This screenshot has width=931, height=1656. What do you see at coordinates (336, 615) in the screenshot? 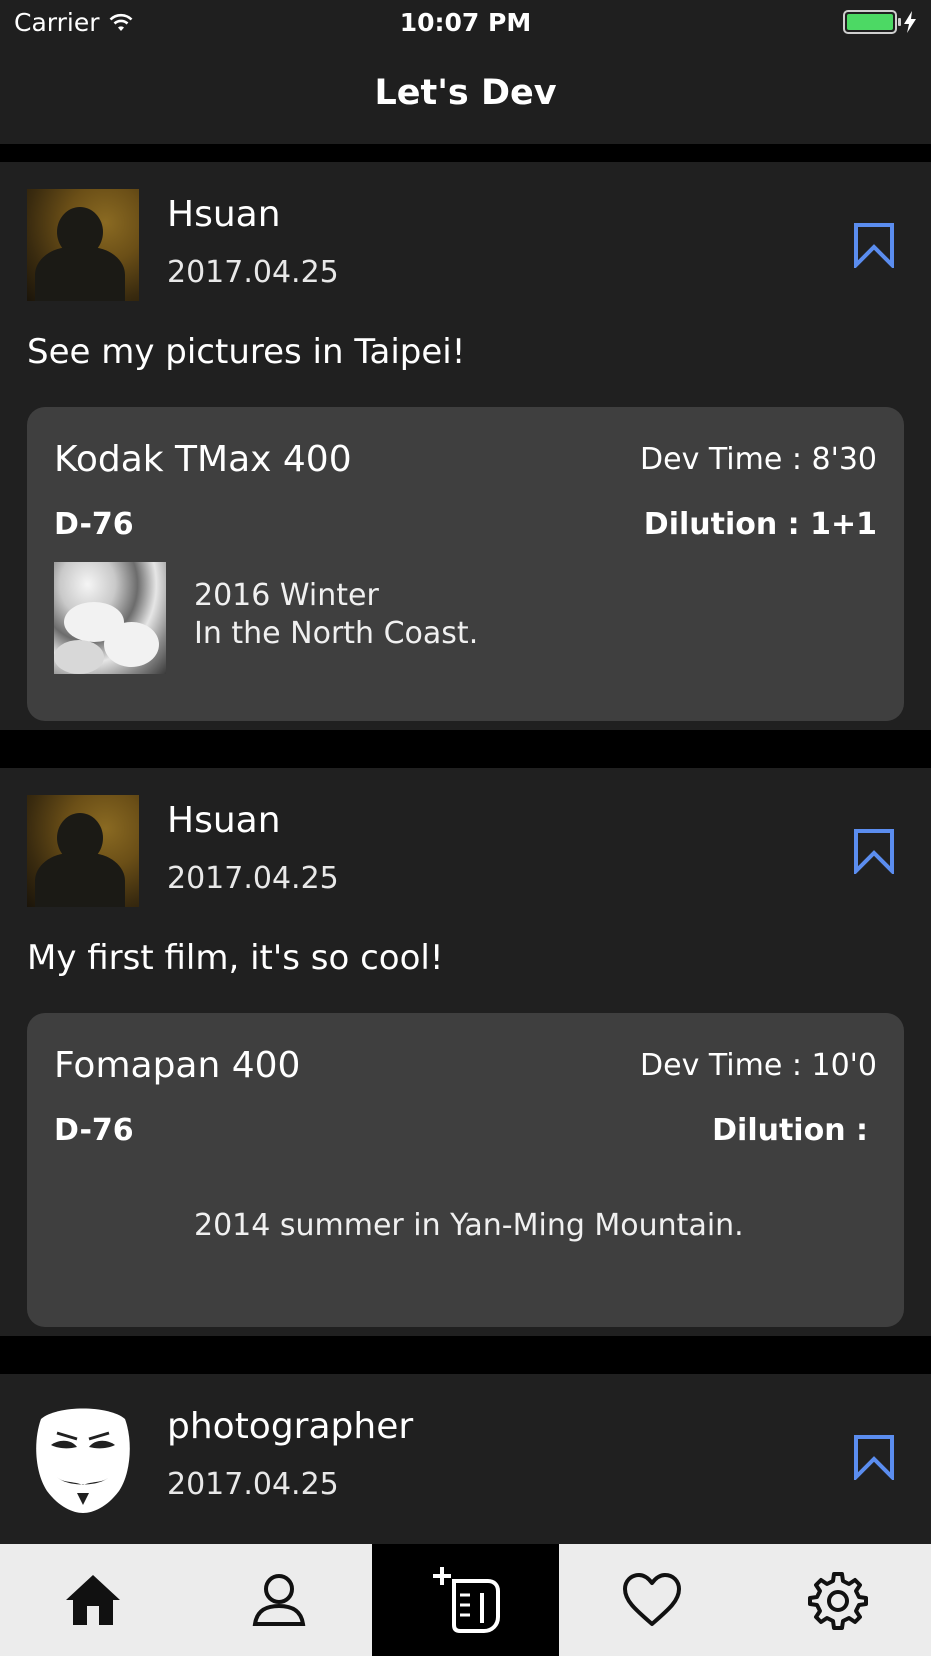
I see `record-description: 2016 Winter In the North Coast.` at bounding box center [336, 615].